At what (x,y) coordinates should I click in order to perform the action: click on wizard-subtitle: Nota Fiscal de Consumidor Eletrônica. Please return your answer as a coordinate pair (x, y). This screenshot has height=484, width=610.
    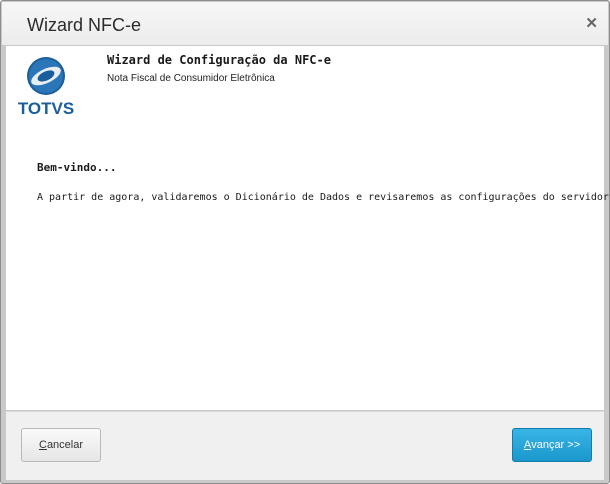
    Looking at the image, I should click on (191, 78).